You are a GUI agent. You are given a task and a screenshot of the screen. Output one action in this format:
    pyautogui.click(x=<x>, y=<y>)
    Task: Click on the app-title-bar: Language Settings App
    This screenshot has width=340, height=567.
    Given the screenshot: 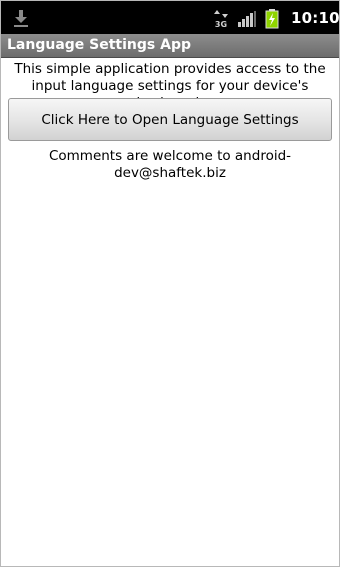 What is the action you would take?
    pyautogui.click(x=170, y=46)
    